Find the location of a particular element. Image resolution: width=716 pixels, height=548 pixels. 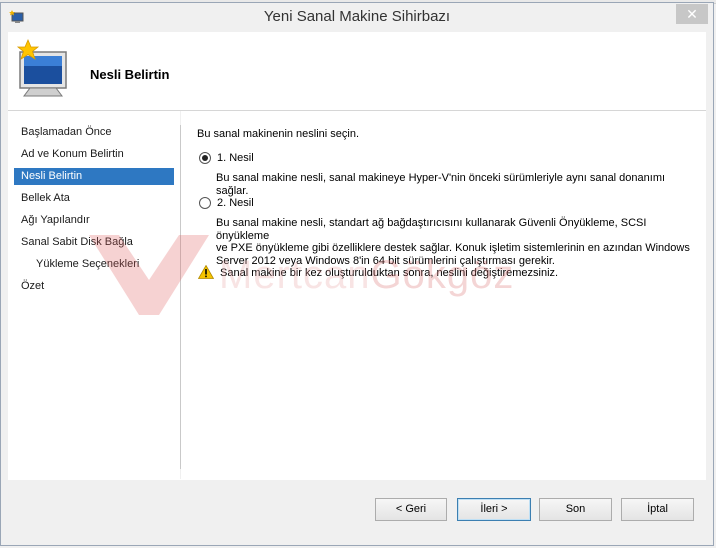

sidebar-item-baslamadan-once: Başlamadan Önce is located at coordinates (94, 132).